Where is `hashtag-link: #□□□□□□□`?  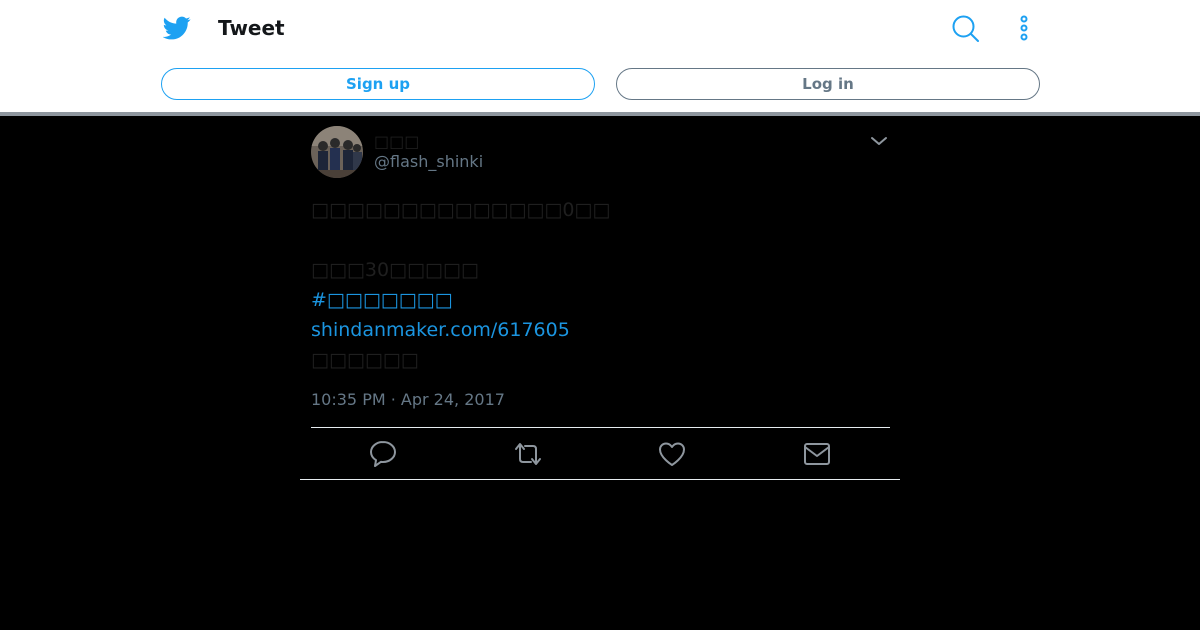 hashtag-link: #□□□□□□□ is located at coordinates (382, 300).